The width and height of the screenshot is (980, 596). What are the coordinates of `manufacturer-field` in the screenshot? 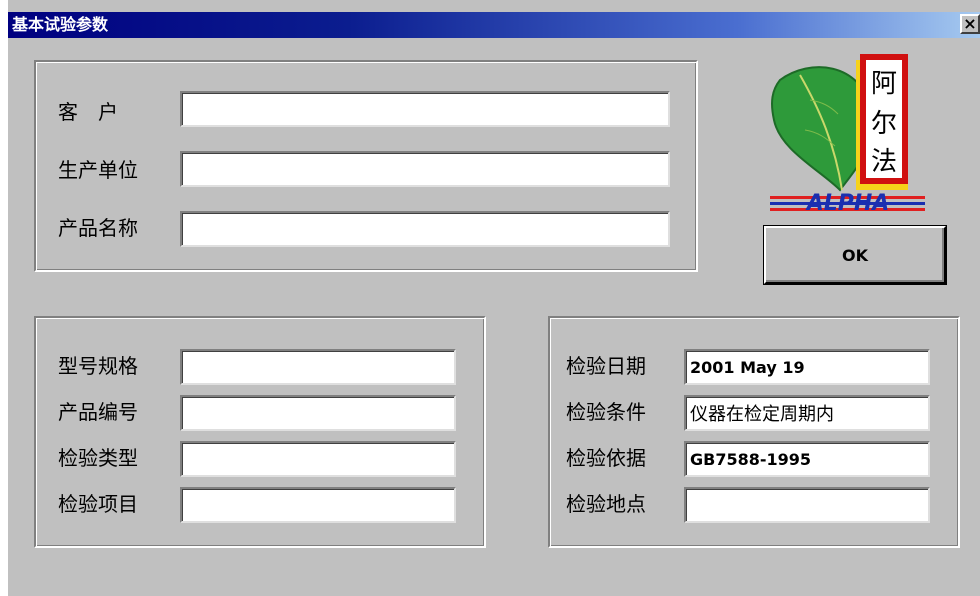 It's located at (425, 169).